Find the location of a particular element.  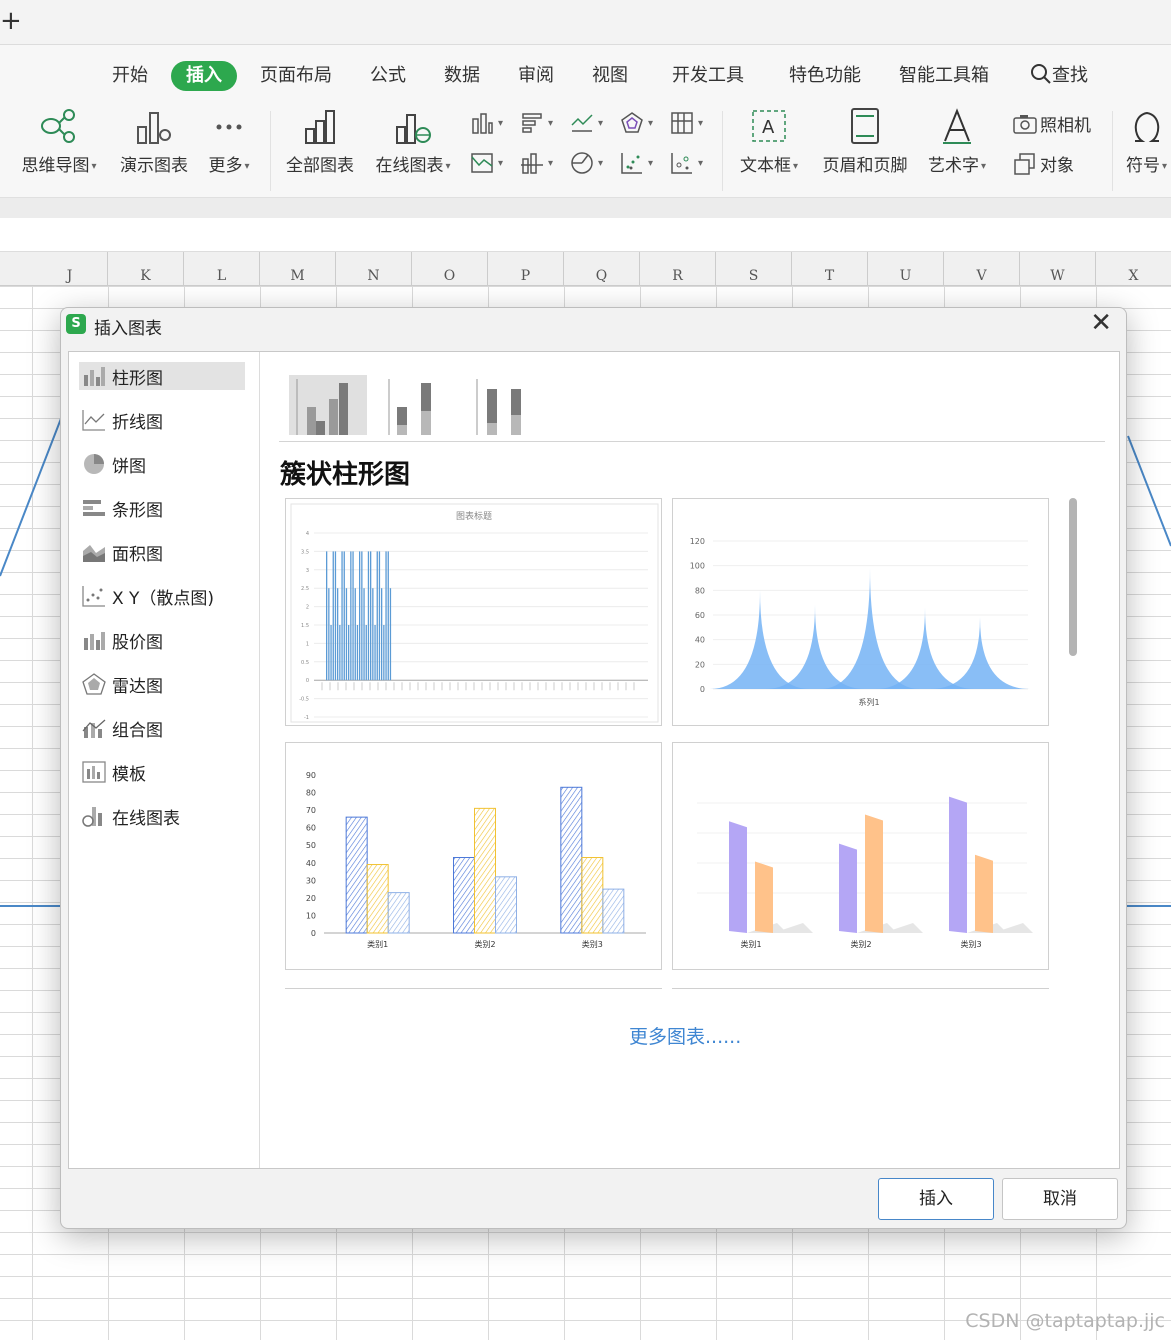

object-button: 对象 is located at coordinates (1043, 163).